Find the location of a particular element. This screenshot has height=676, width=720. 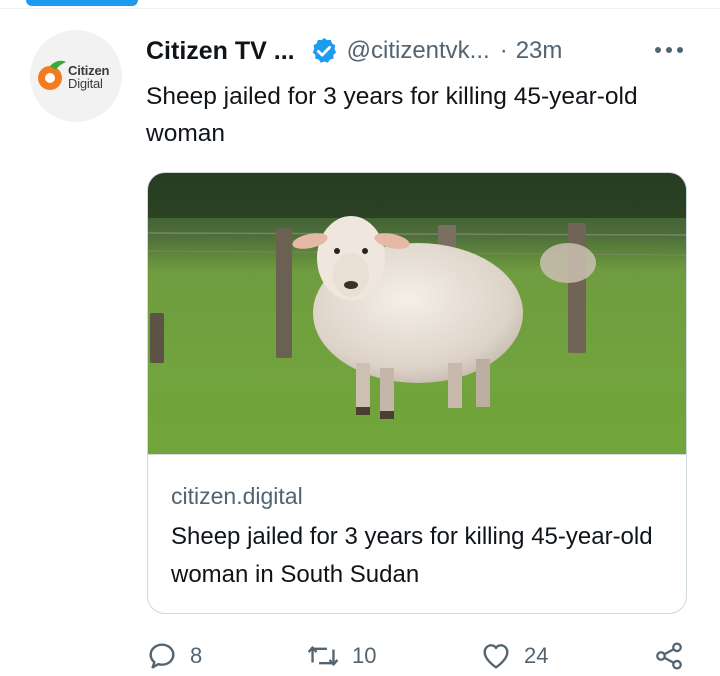

share-icon is located at coordinates (669, 656).